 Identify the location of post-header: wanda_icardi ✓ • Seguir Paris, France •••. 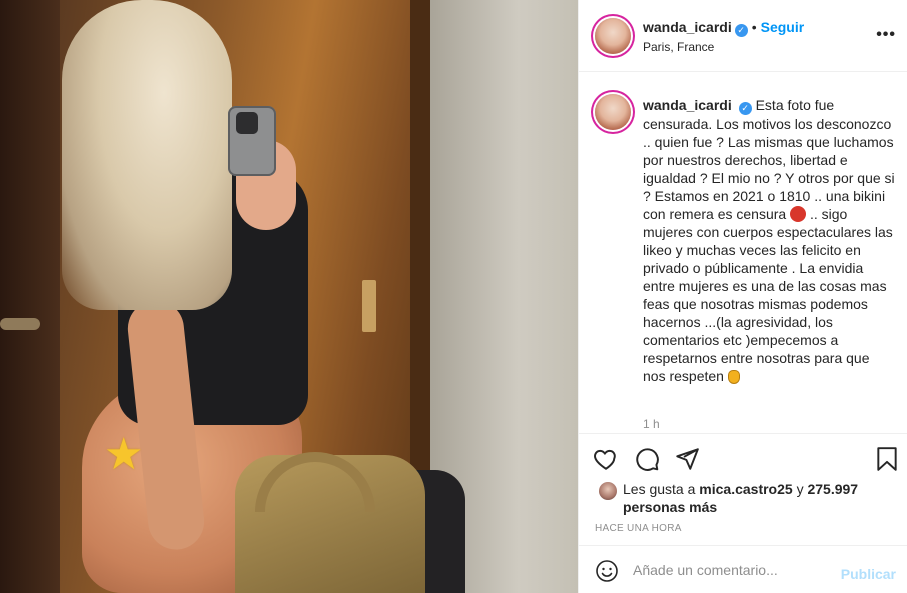
(743, 36).